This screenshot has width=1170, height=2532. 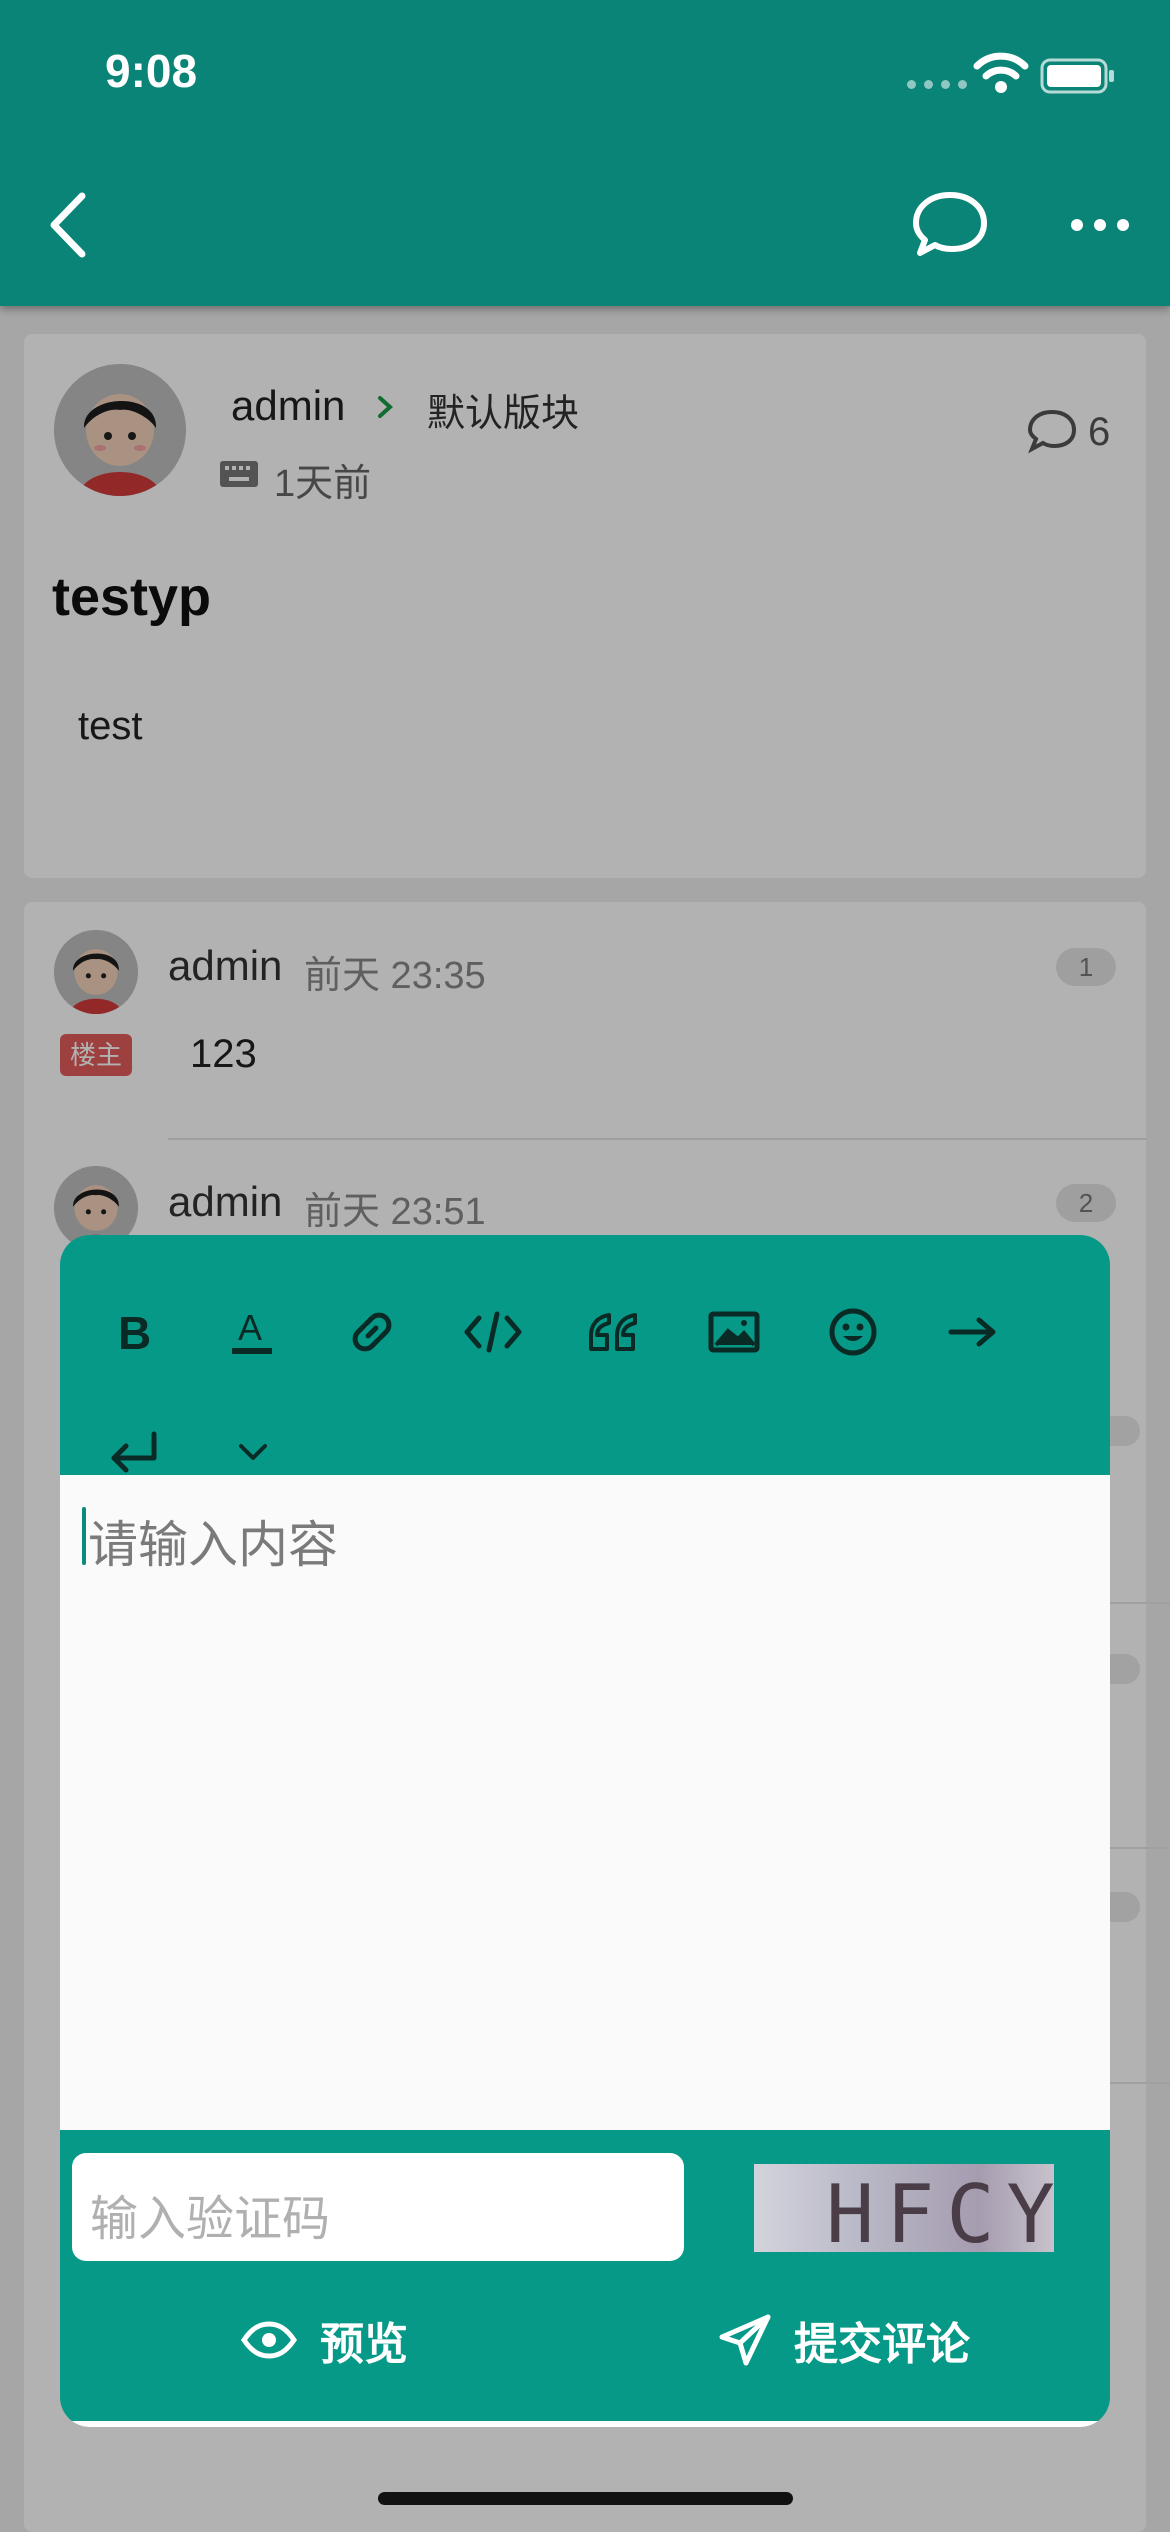 I want to click on submit-label: 提交评论, so click(x=882, y=2344).